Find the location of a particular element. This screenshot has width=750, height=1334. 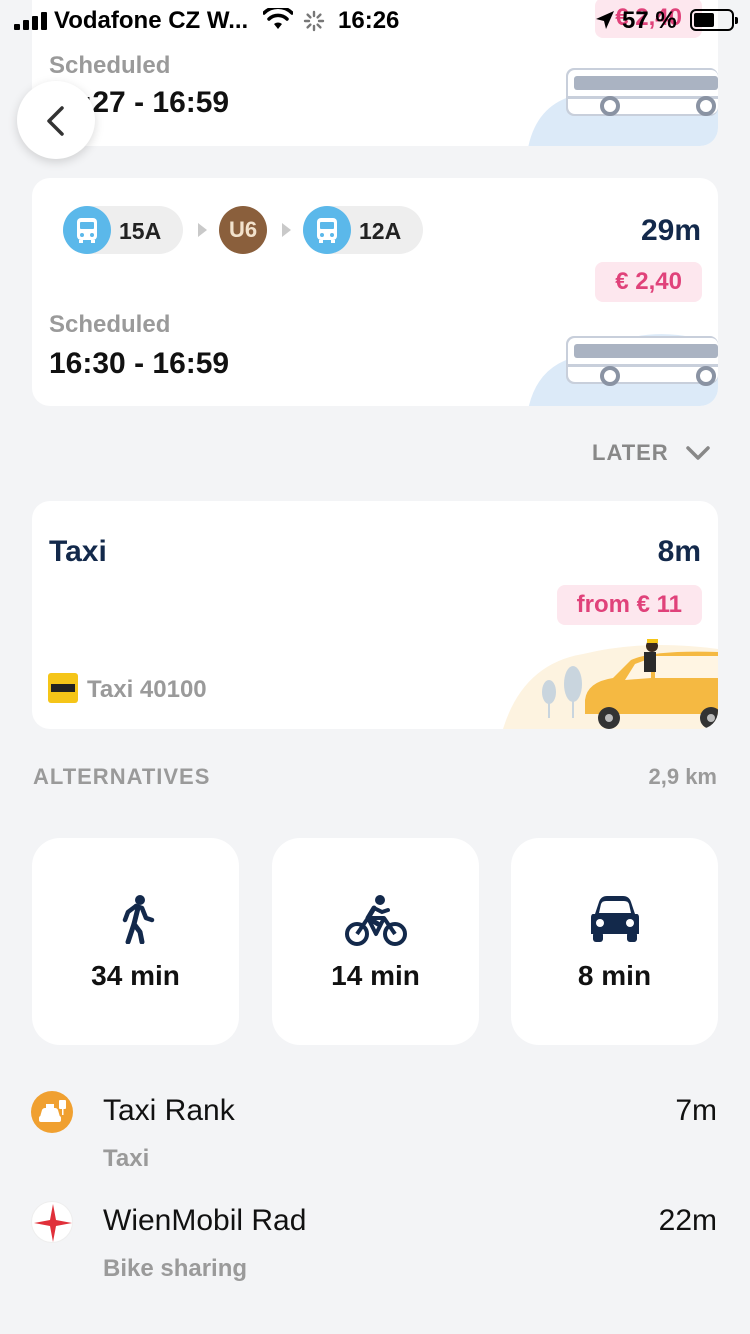

chevron-left-icon is located at coordinates (55, 121).